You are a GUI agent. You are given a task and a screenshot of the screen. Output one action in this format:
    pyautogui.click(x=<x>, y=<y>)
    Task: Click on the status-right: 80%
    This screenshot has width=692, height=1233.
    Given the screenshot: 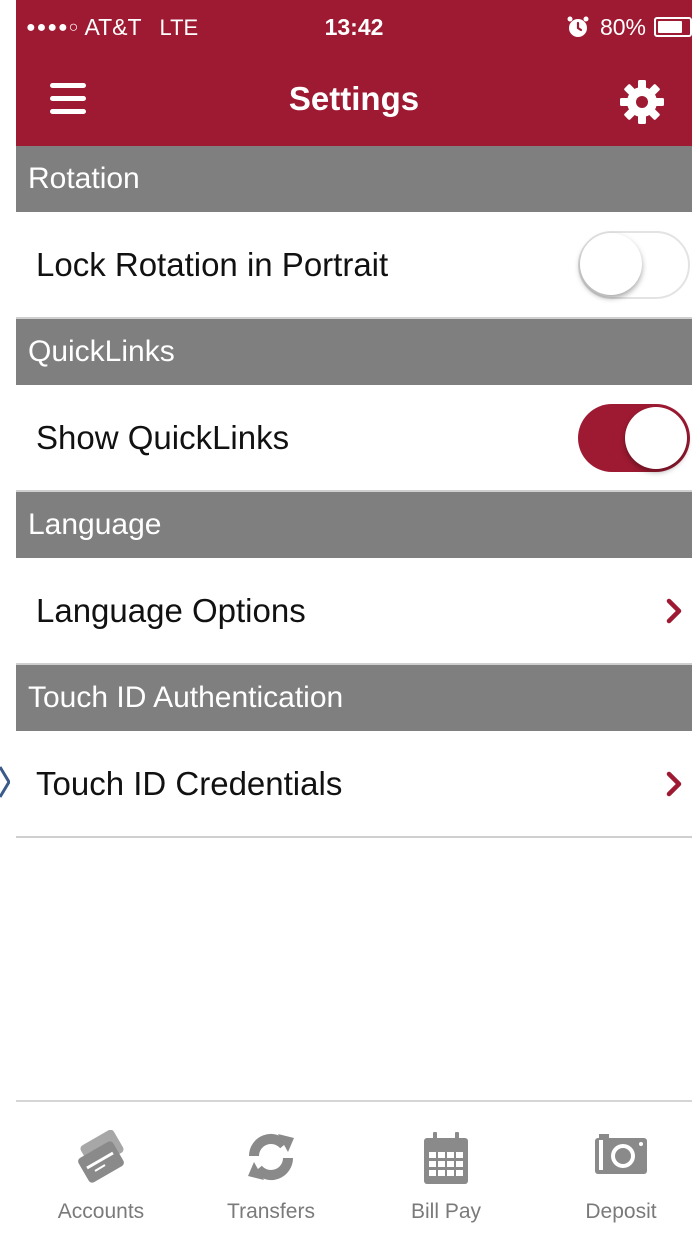 What is the action you would take?
    pyautogui.click(x=629, y=27)
    